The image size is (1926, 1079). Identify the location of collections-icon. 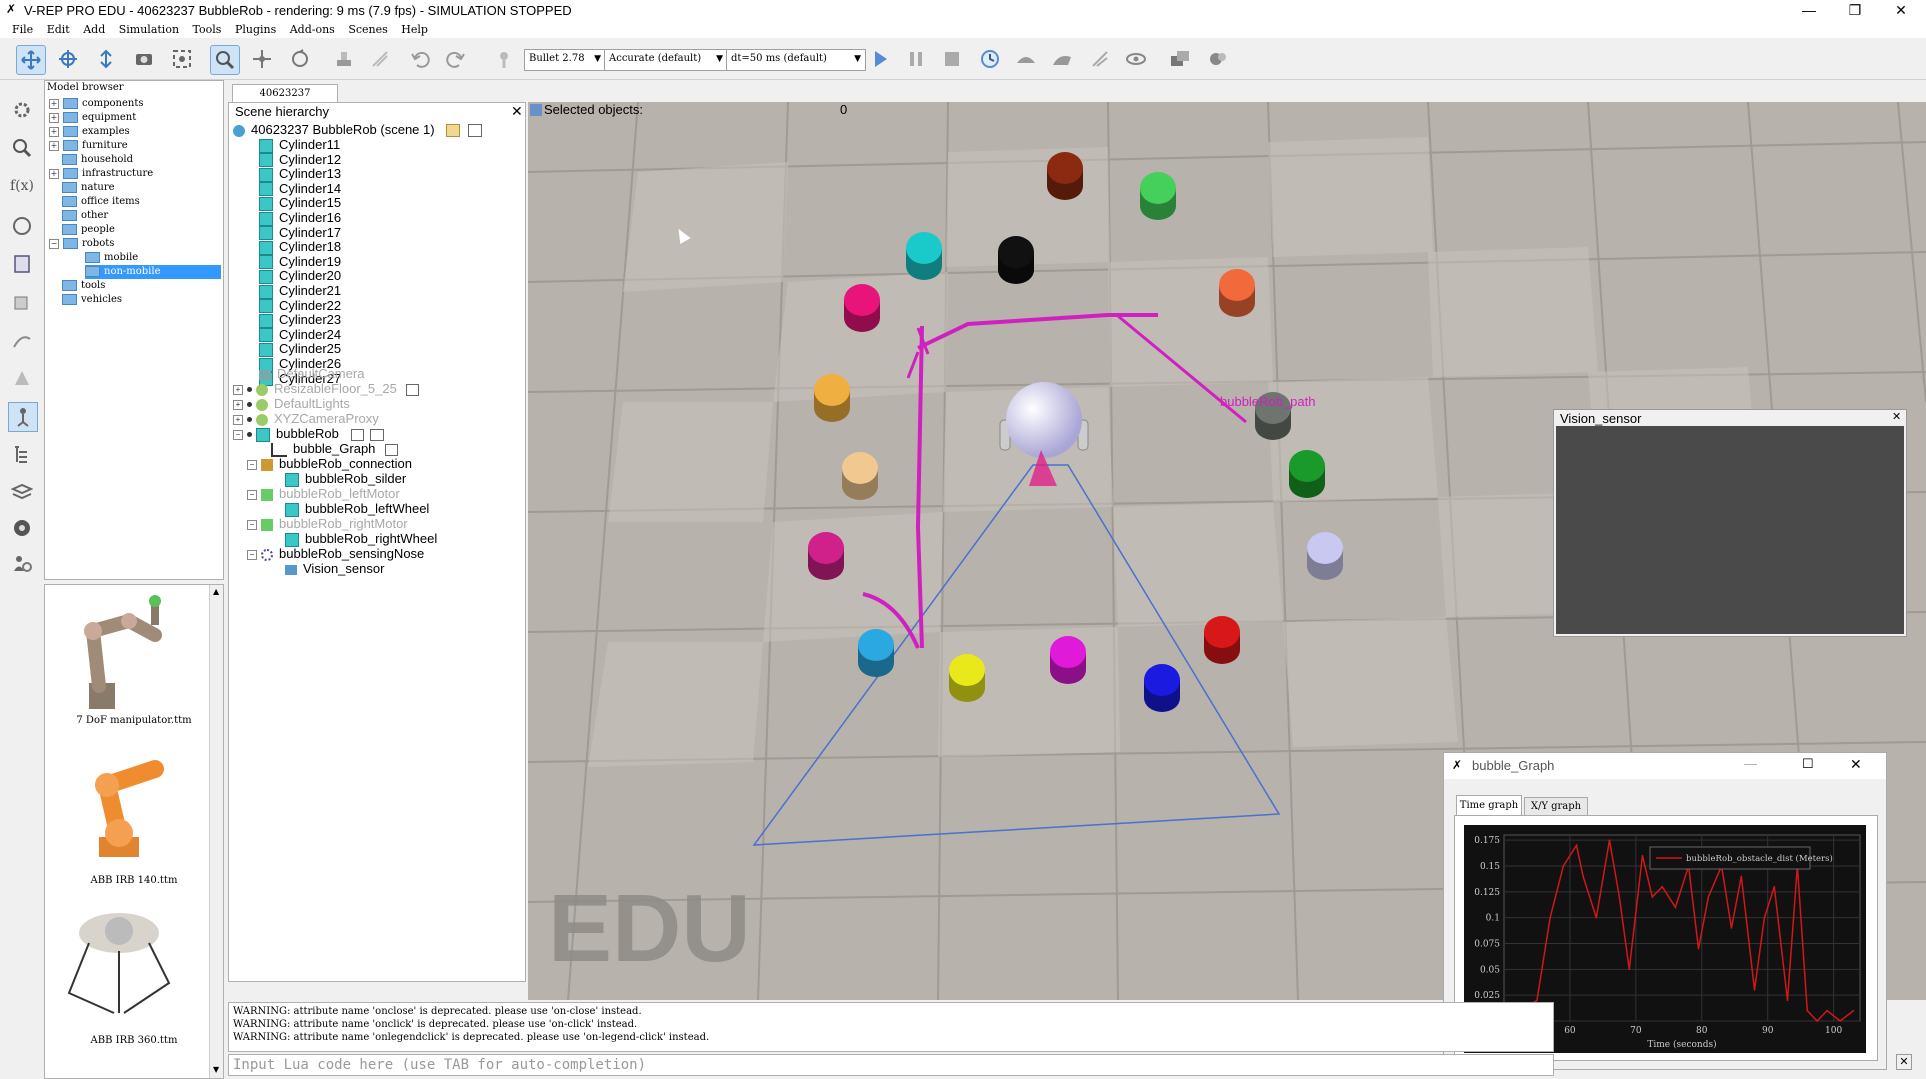
(22, 226).